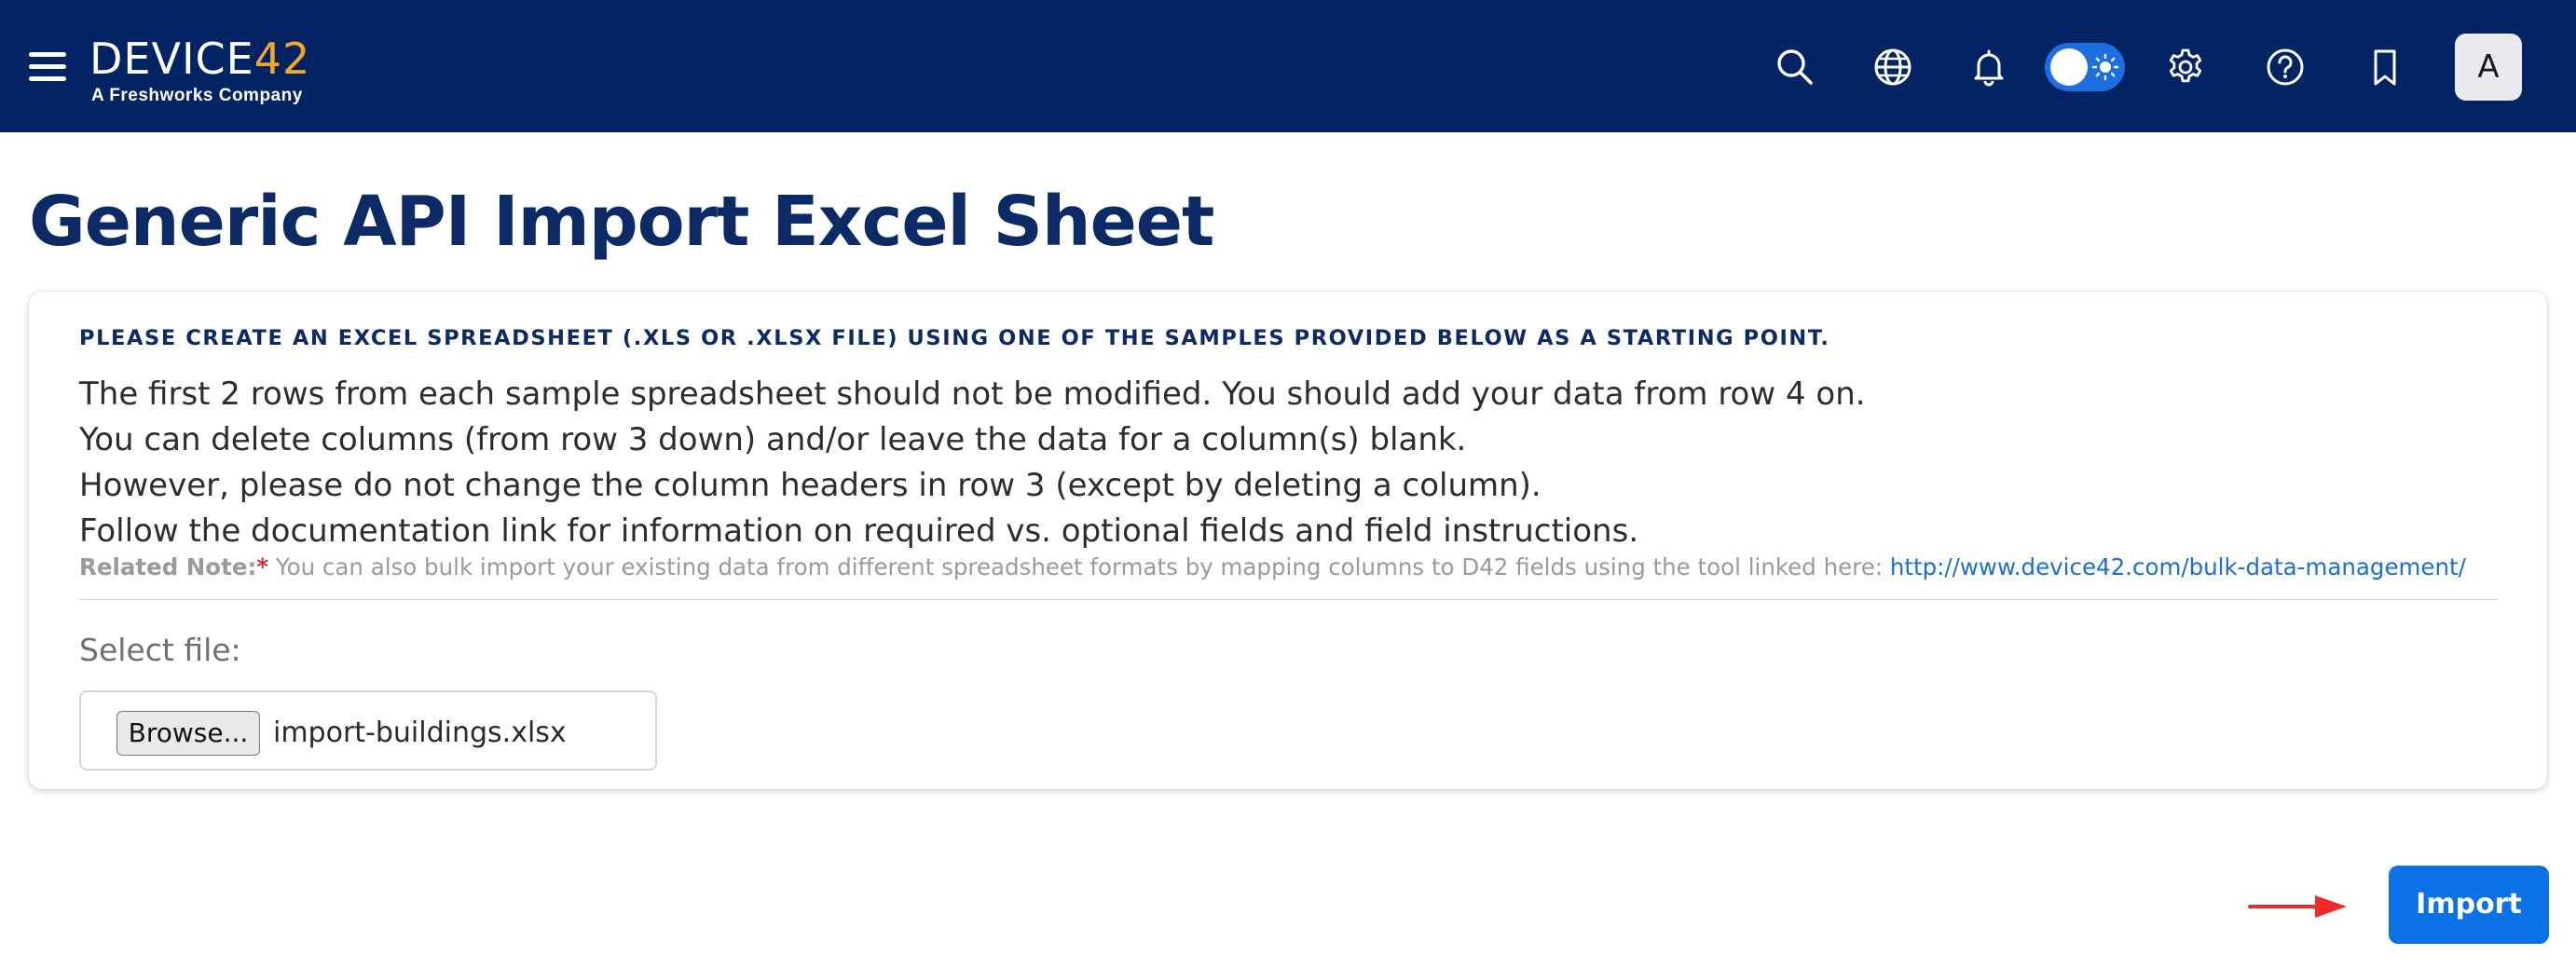 The image size is (2576, 969). I want to click on import-button: Import, so click(2469, 905).